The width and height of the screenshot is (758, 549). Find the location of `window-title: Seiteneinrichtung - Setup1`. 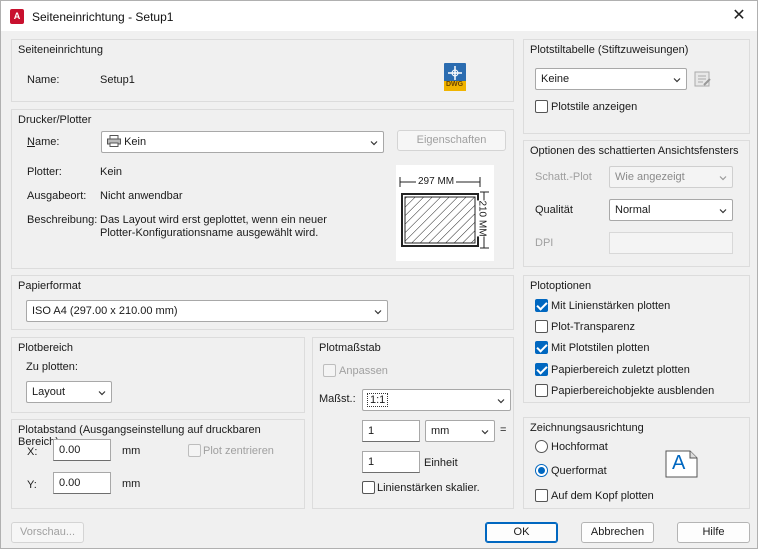

window-title: Seiteneinrichtung - Setup1 is located at coordinates (103, 17).